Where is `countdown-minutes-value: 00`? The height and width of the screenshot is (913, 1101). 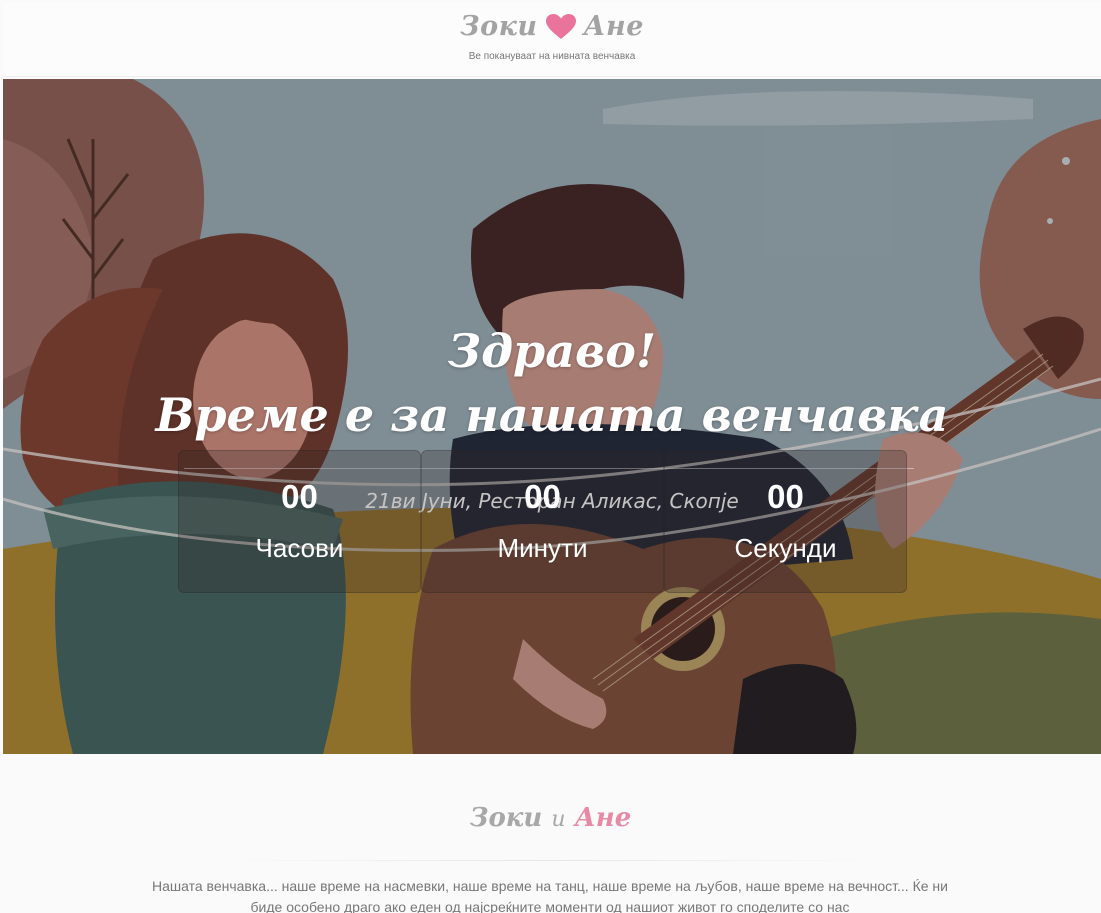 countdown-minutes-value: 00 is located at coordinates (542, 496).